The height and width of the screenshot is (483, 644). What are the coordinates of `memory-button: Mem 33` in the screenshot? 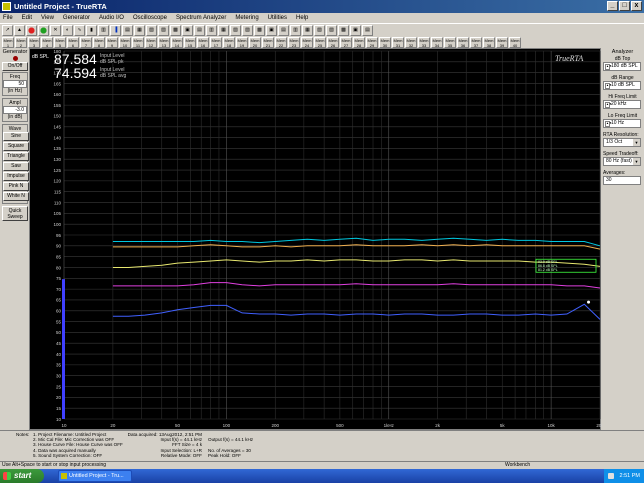 It's located at (424, 42).